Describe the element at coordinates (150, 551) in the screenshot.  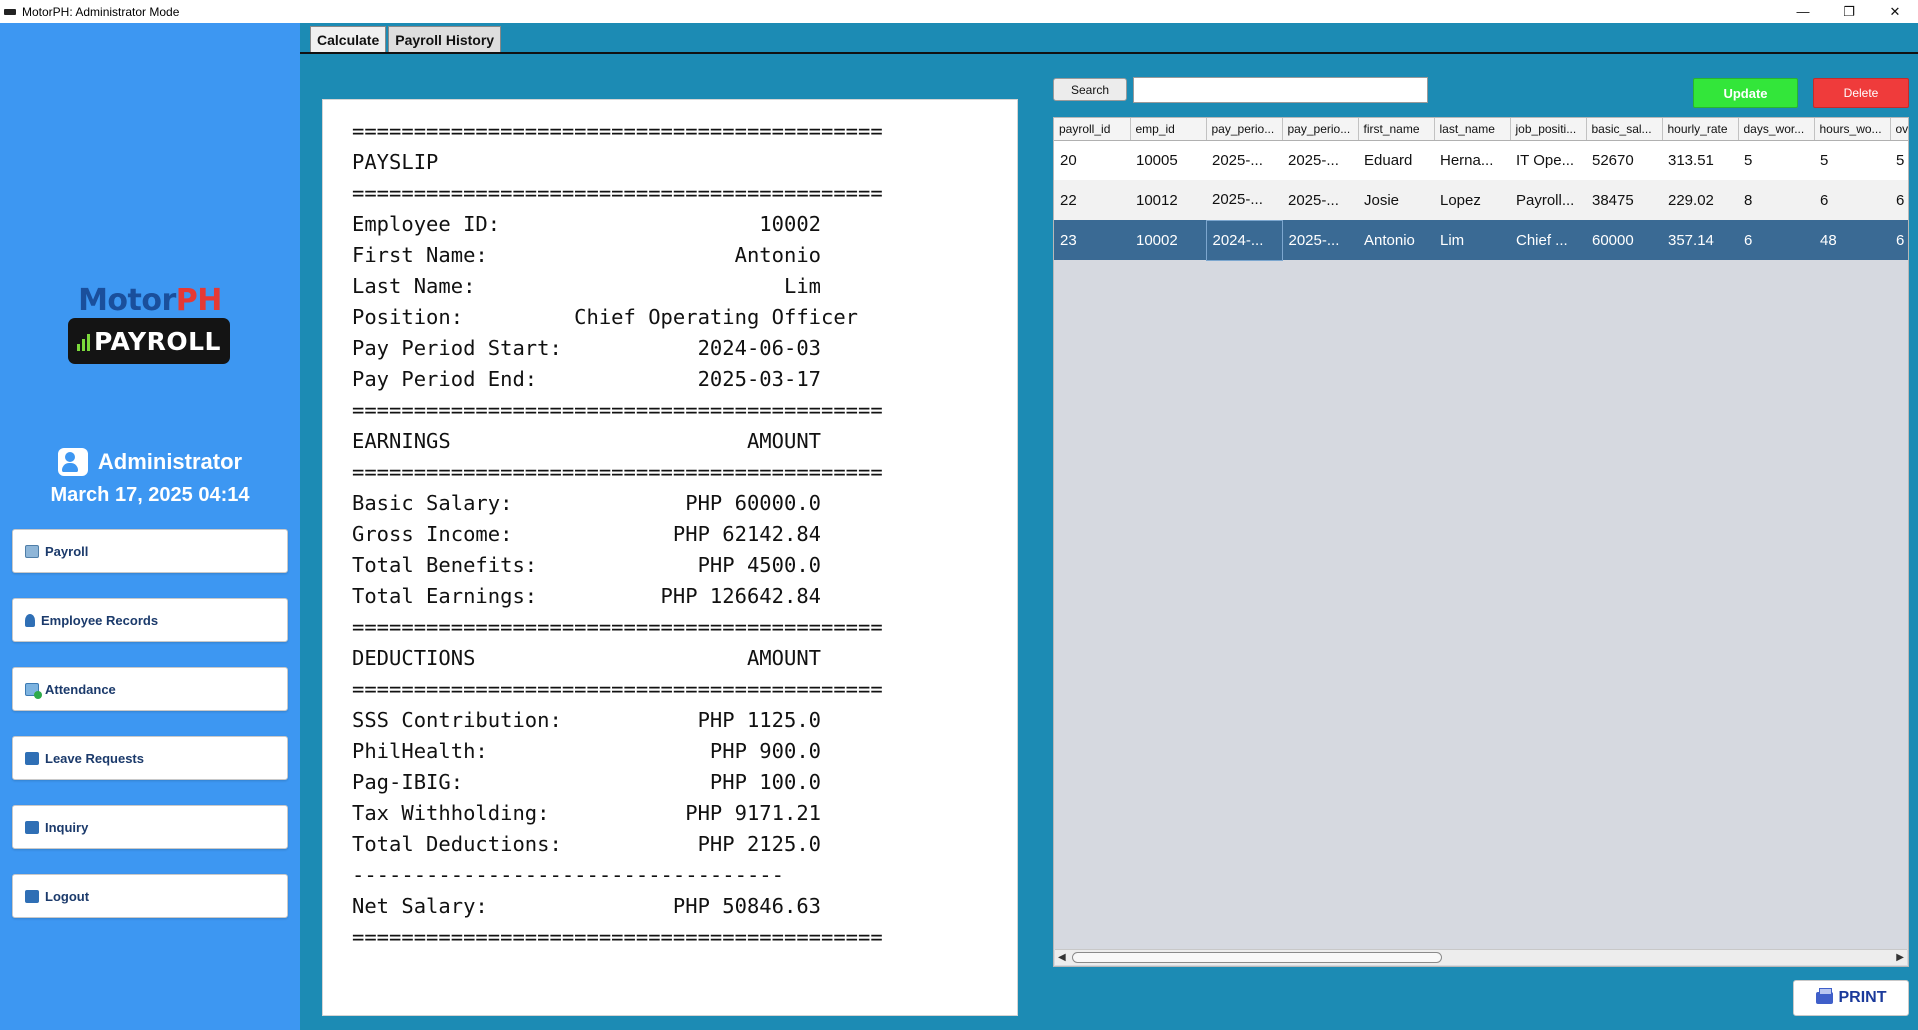
I see `nav-payroll-button: Payroll` at that location.